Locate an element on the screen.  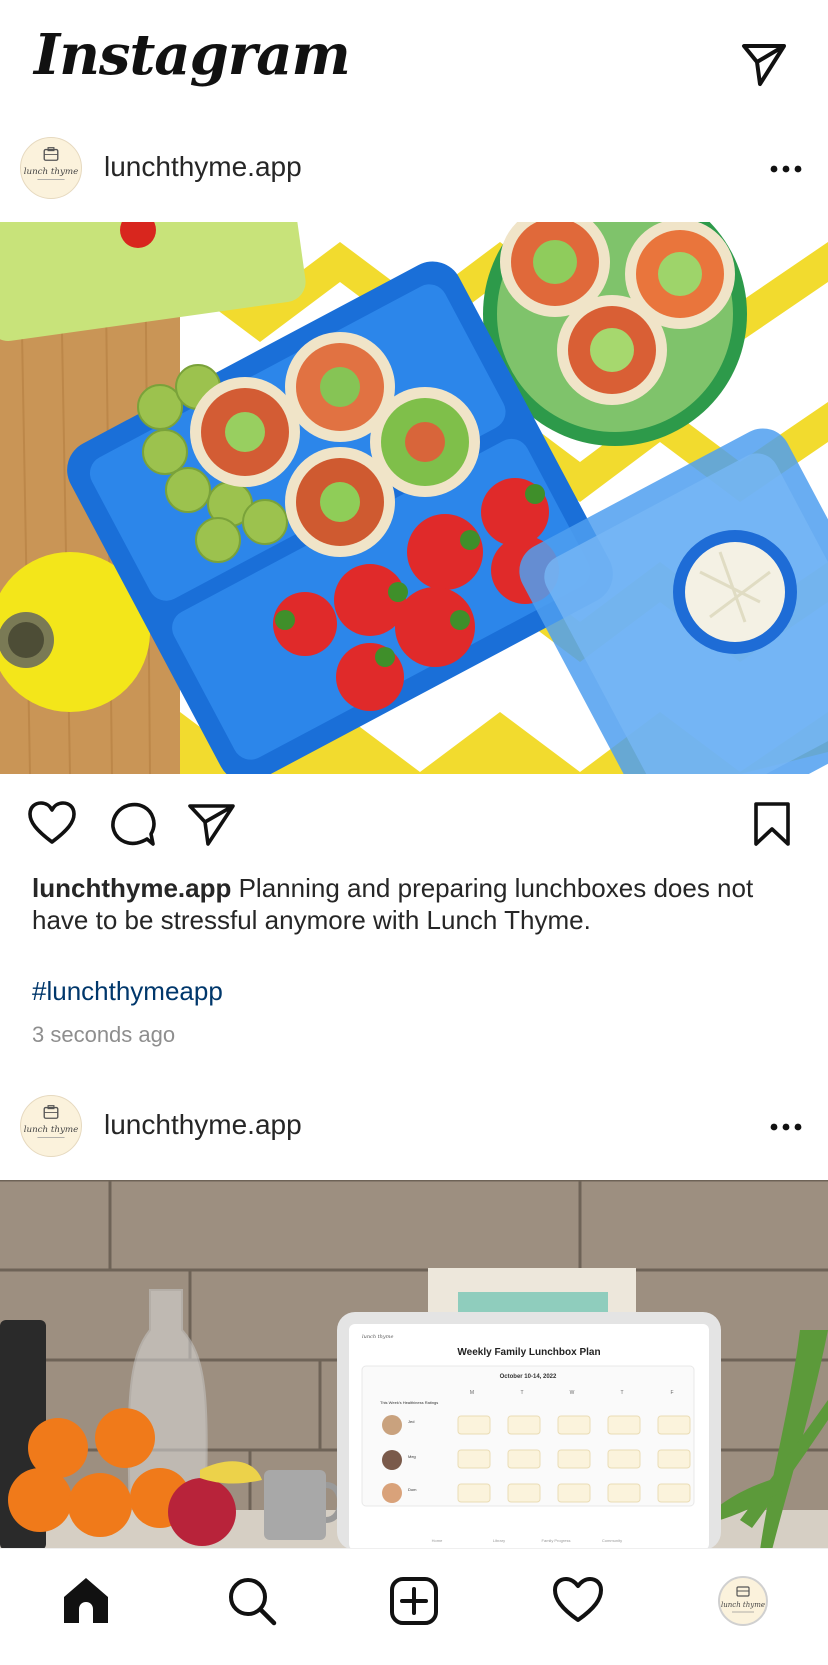
direct-message-button is located at coordinates (764, 64).